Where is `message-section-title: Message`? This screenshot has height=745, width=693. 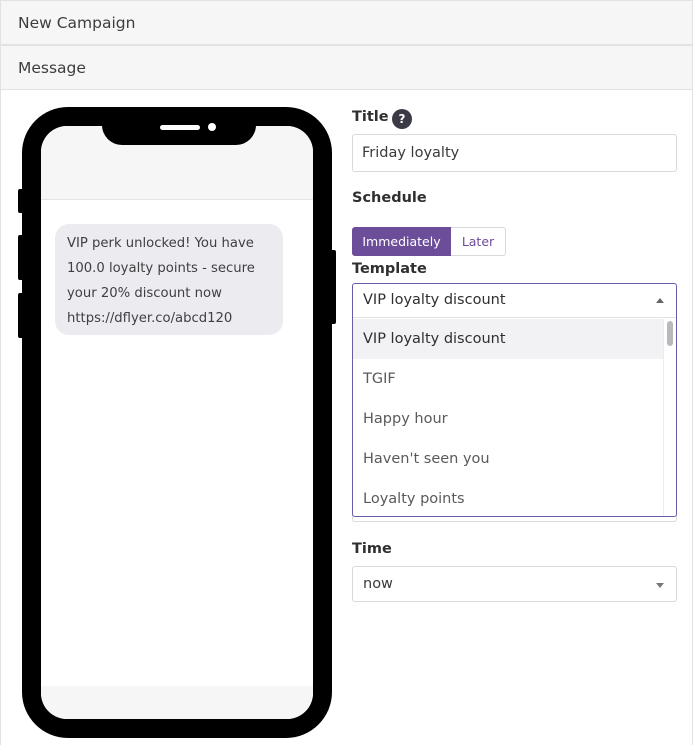
message-section-title: Message is located at coordinates (52, 68).